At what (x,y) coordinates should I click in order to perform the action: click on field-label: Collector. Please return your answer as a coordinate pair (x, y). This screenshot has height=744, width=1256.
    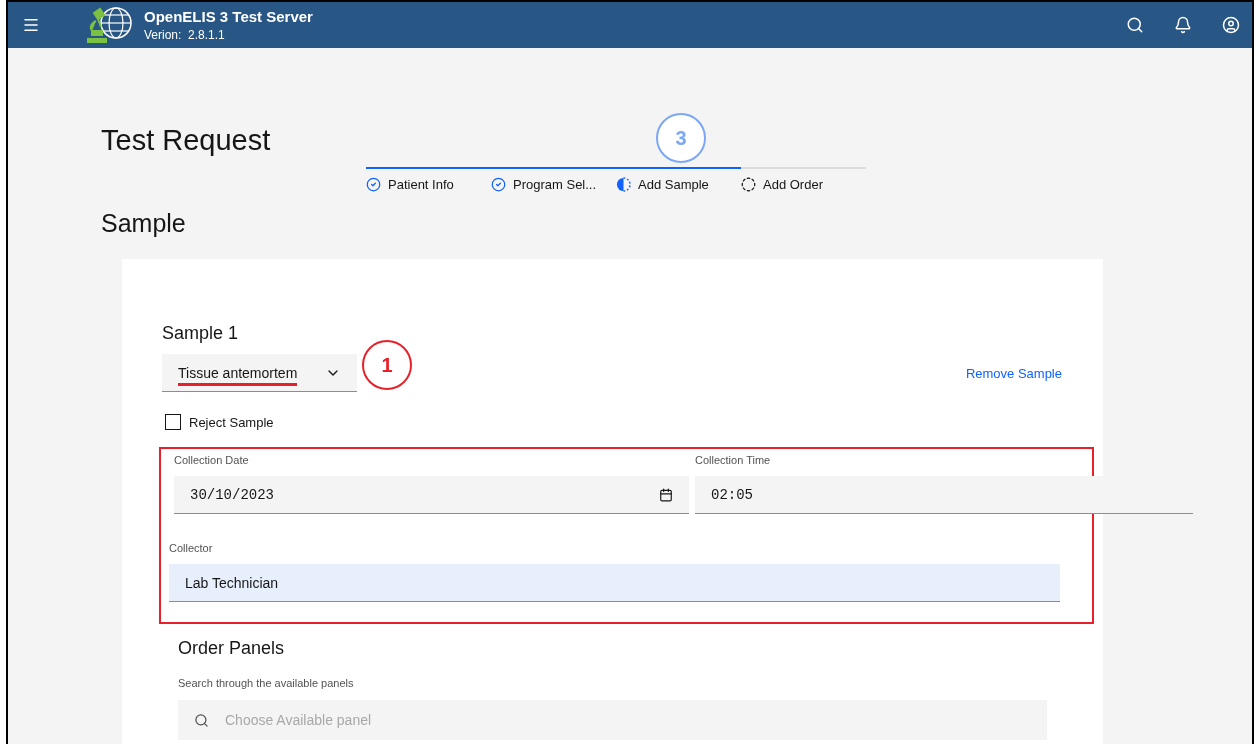
    Looking at the image, I should click on (191, 548).